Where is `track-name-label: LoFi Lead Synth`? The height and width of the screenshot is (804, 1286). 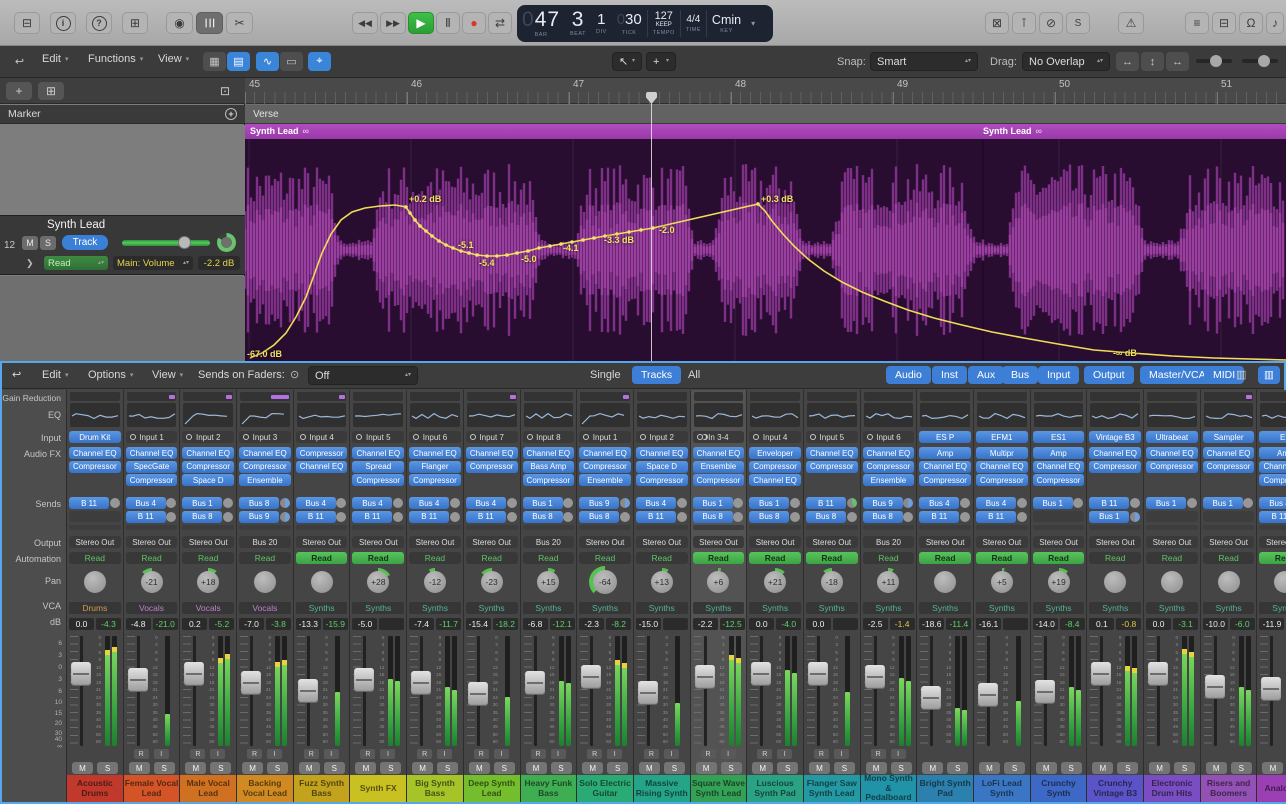
track-name-label: LoFi Lead Synth is located at coordinates (1002, 788).